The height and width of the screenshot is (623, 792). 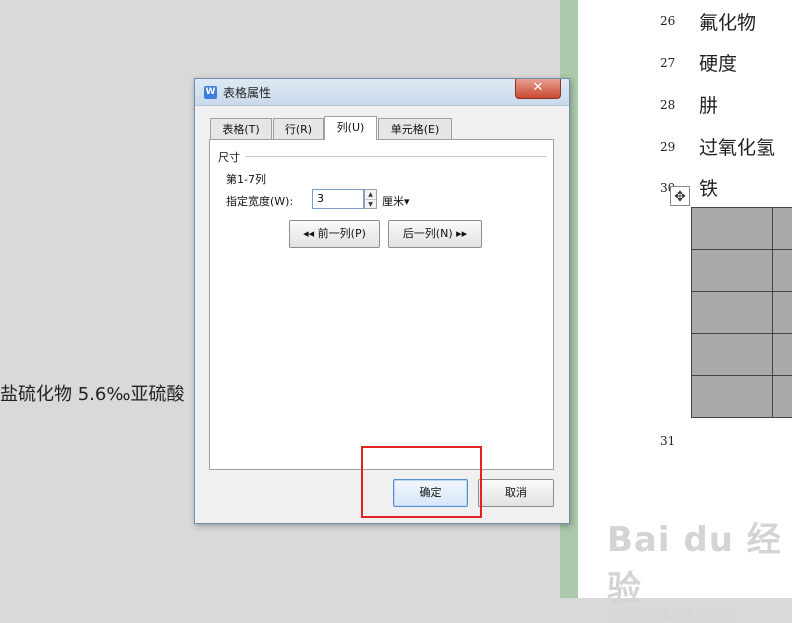 What do you see at coordinates (708, 187) in the screenshot?
I see `row-text: 铁` at bounding box center [708, 187].